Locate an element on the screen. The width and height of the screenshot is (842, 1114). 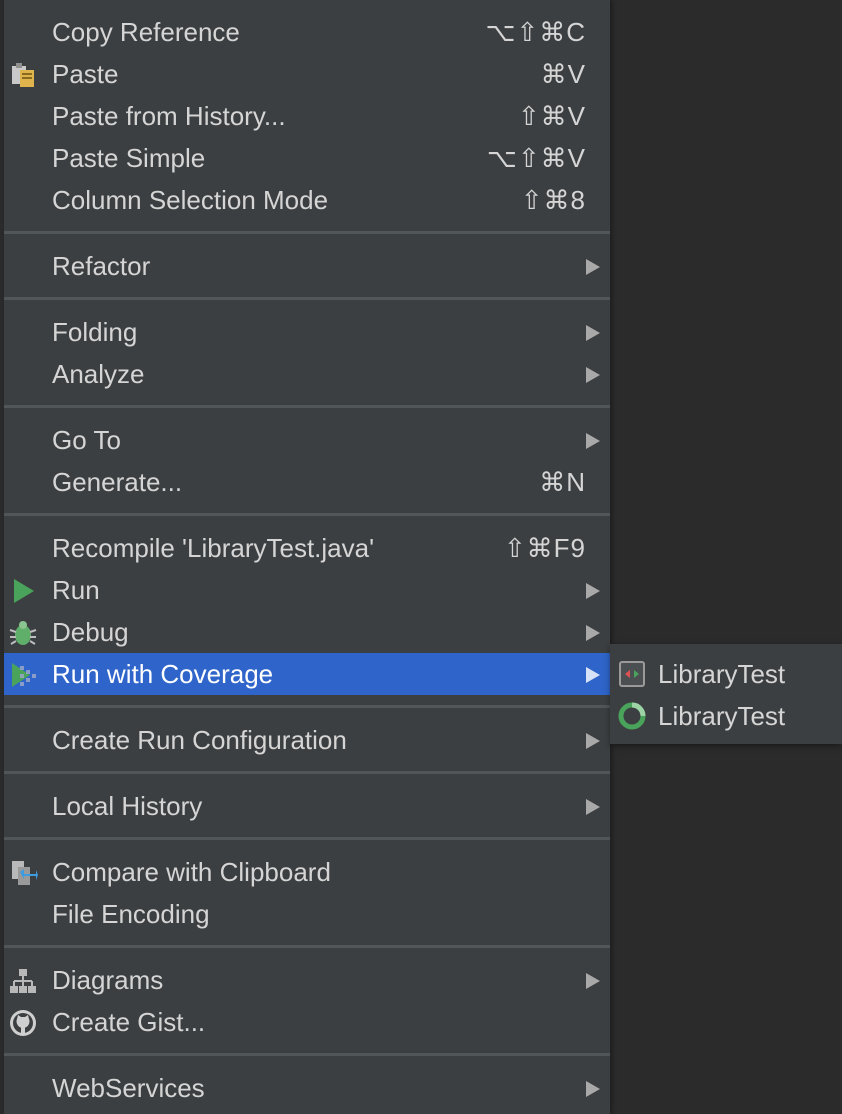
menu-item-label: Run with Coverage is located at coordinates (163, 673).